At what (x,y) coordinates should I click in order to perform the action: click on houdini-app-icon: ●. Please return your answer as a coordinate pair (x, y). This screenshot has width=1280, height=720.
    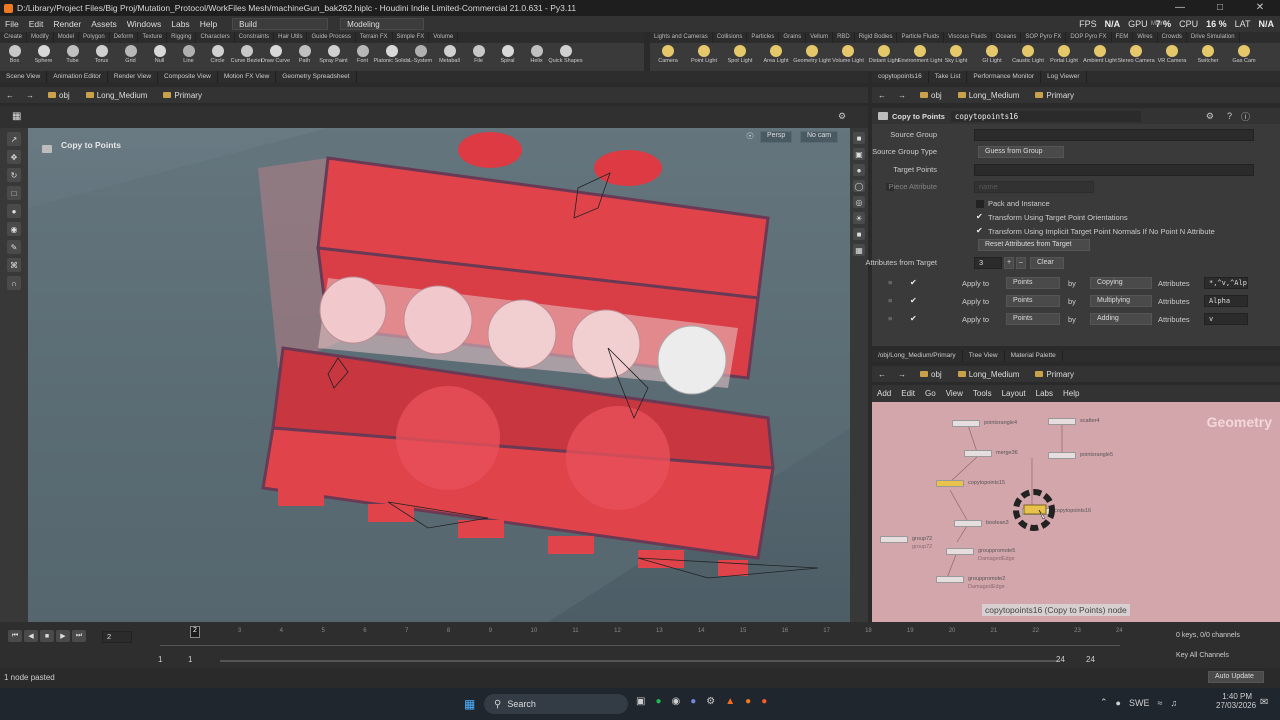
    Looking at the image, I should click on (764, 701).